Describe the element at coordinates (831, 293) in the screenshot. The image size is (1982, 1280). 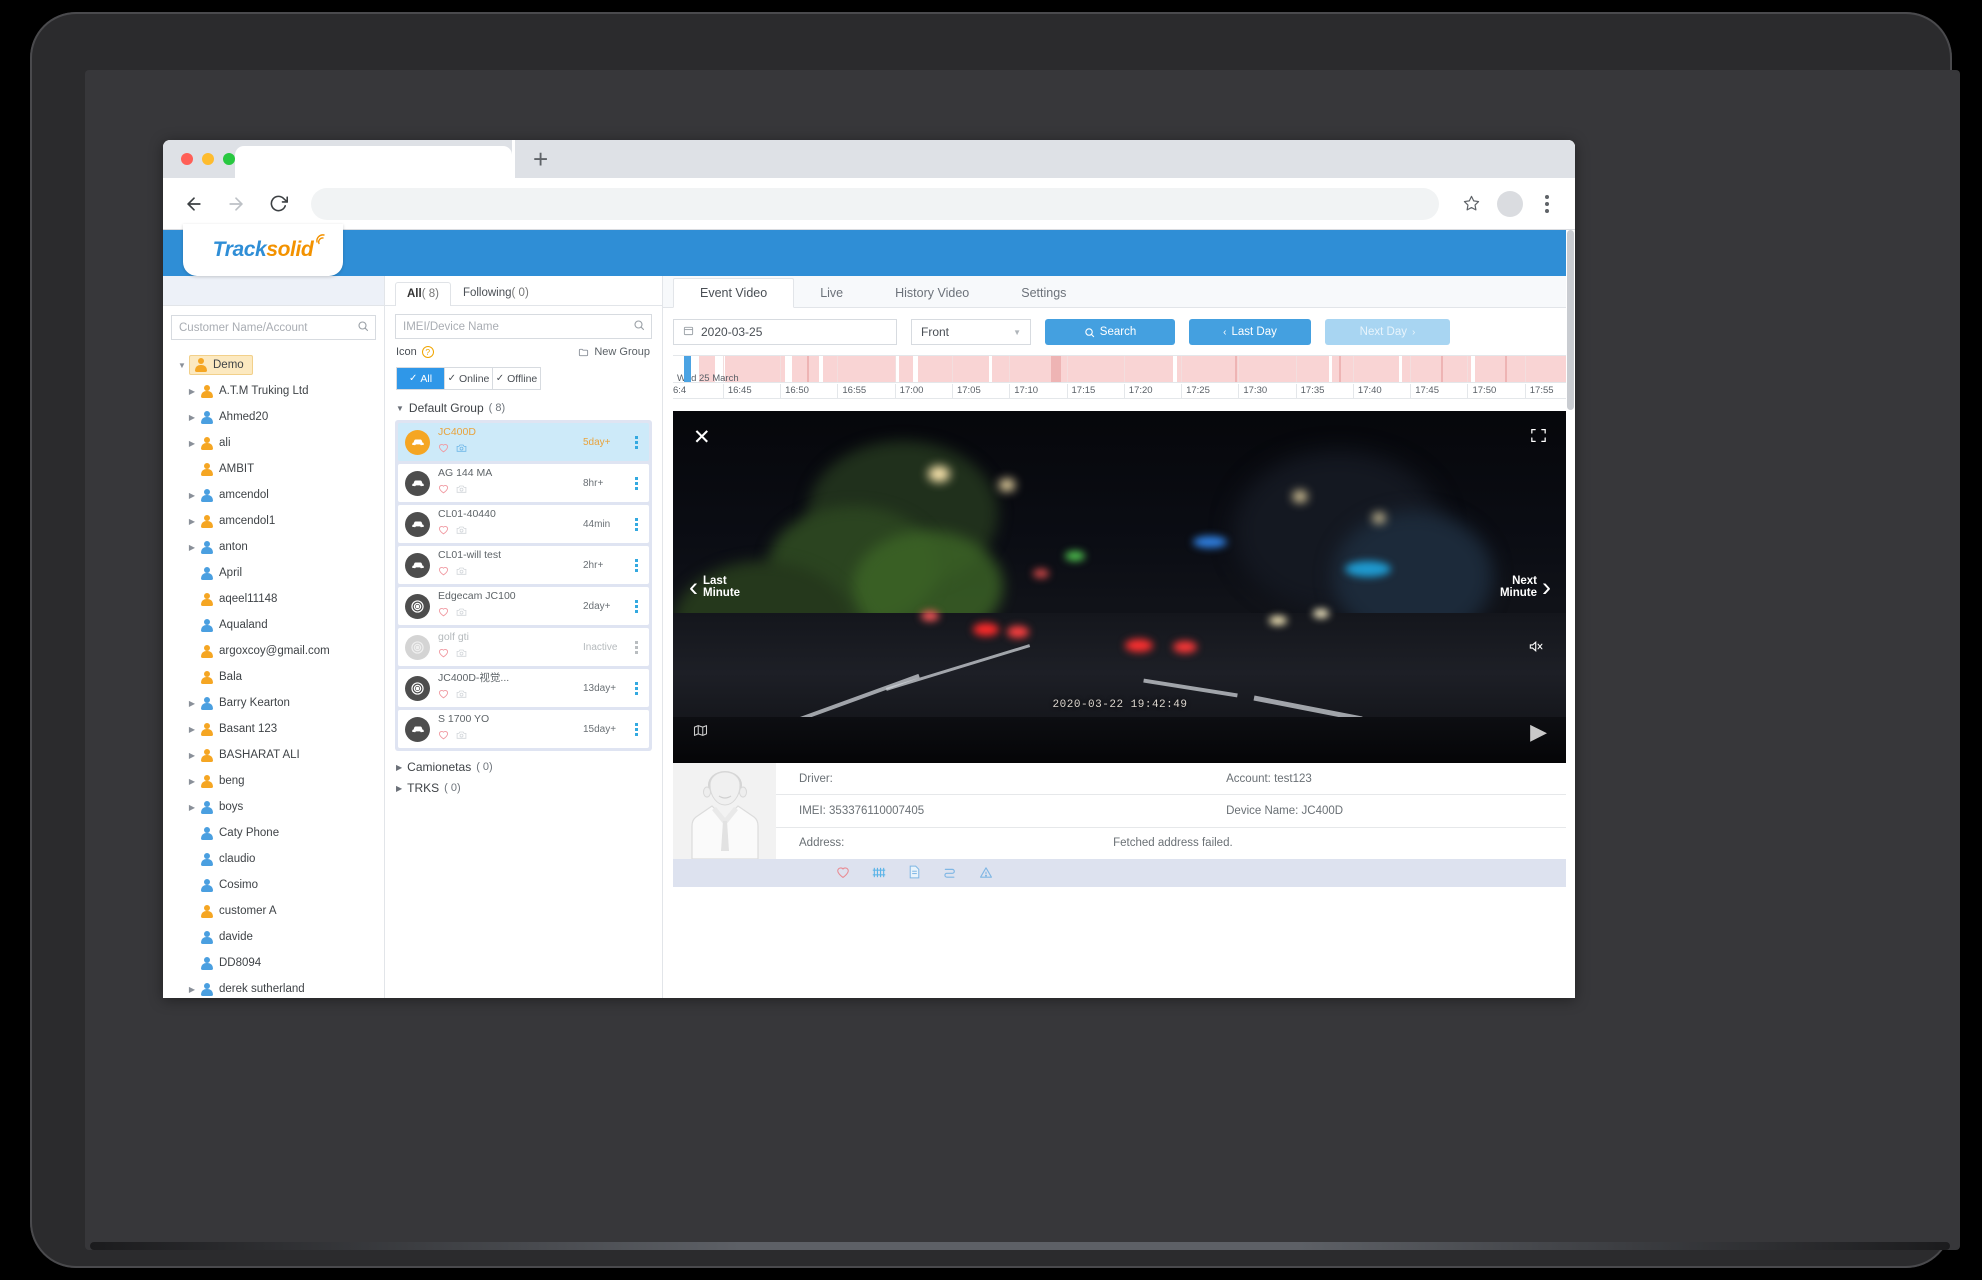
I see `tab-live: Live` at that location.